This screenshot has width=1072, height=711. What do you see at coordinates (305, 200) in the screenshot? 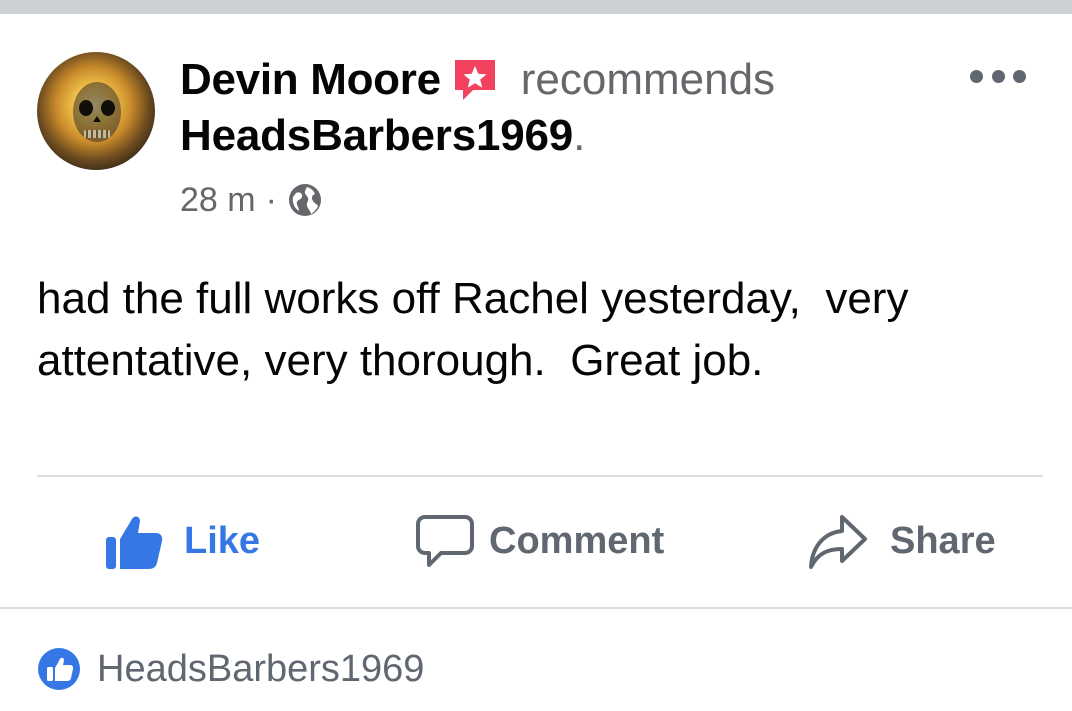
I see `globe-icon` at bounding box center [305, 200].